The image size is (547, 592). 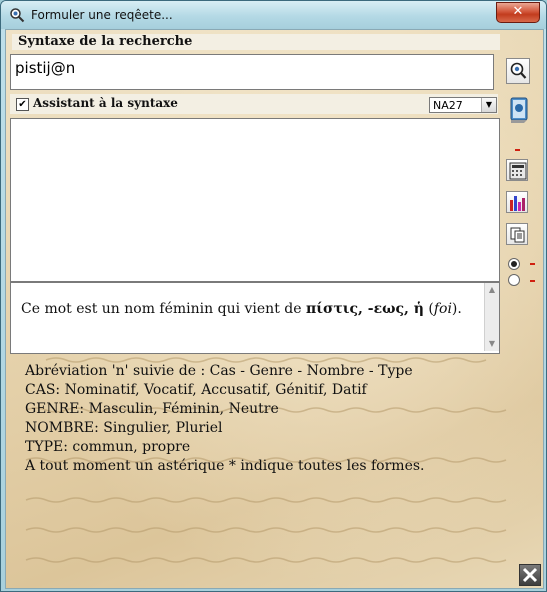 I want to click on lexicon-button, so click(x=518, y=109).